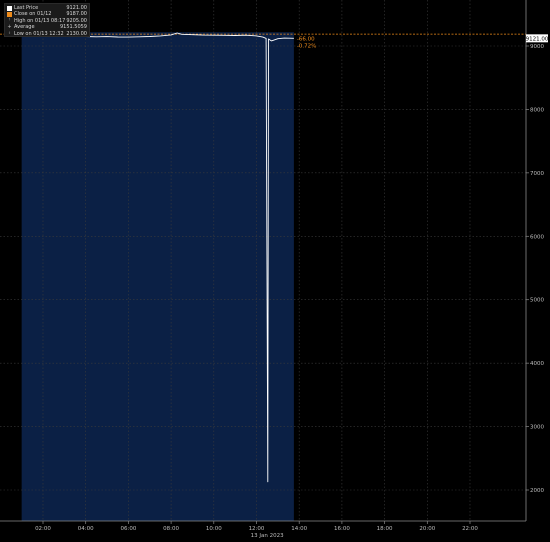 This screenshot has width=550, height=542. What do you see at coordinates (171, 529) in the screenshot?
I see `x-tick-label: 08:00` at bounding box center [171, 529].